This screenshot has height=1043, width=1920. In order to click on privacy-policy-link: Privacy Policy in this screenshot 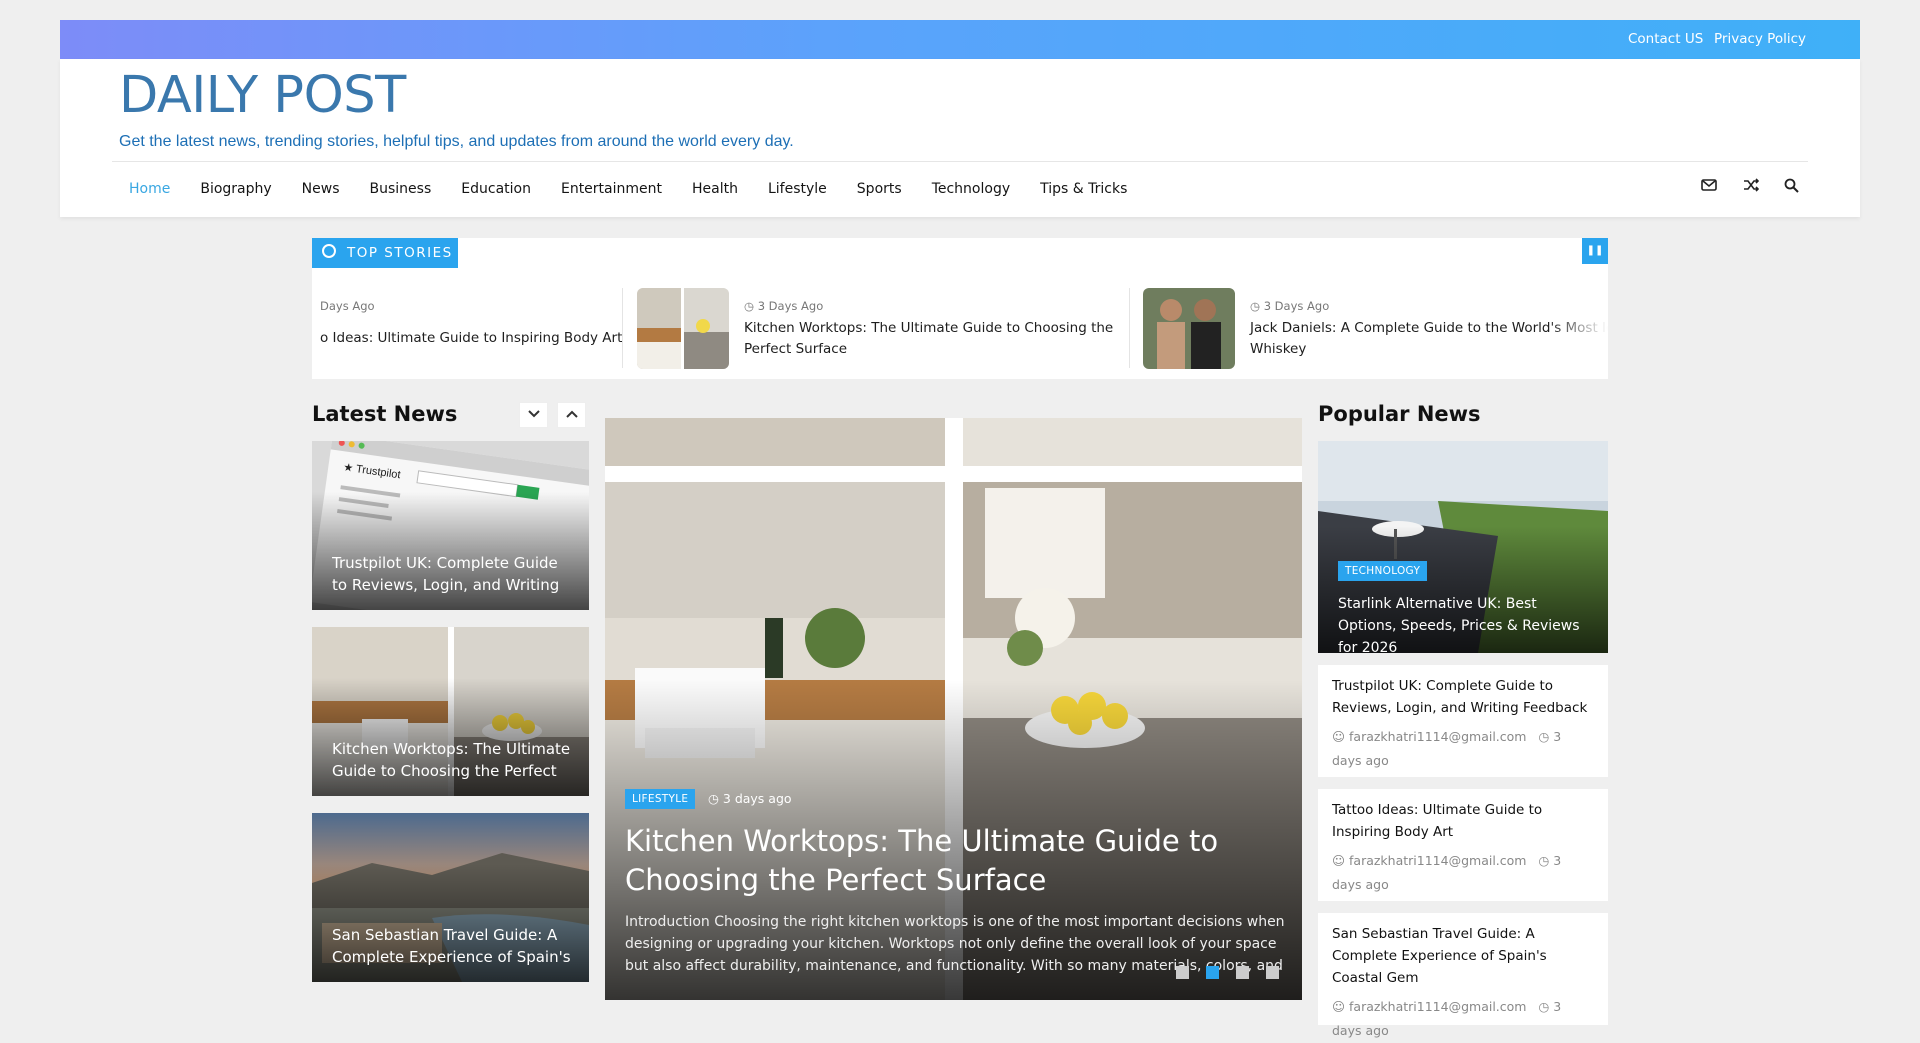, I will do `click(1760, 39)`.